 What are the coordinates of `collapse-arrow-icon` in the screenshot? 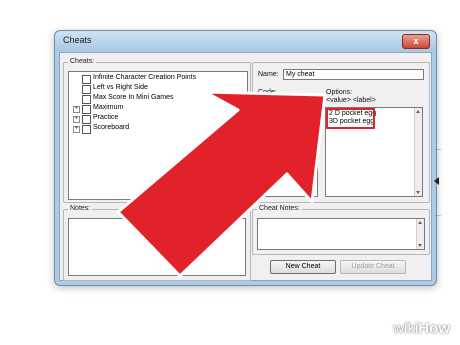 It's located at (436, 181).